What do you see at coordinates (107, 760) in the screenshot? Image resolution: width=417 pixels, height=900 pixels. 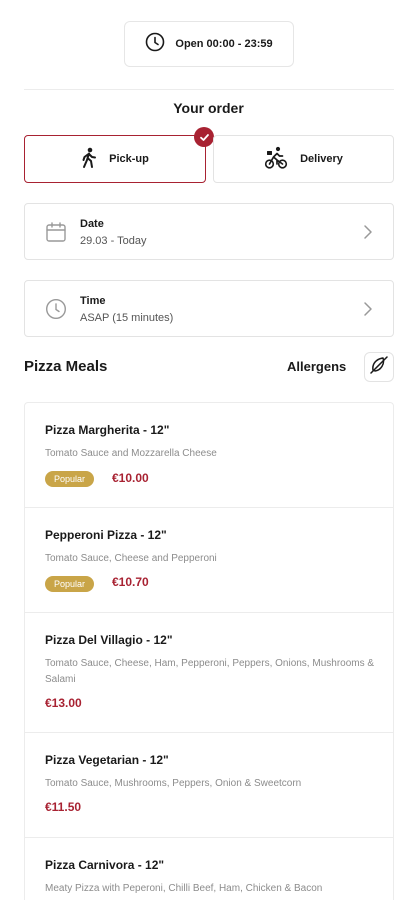 I see `menu-item-name: Pizza Vegetarian - 12"` at bounding box center [107, 760].